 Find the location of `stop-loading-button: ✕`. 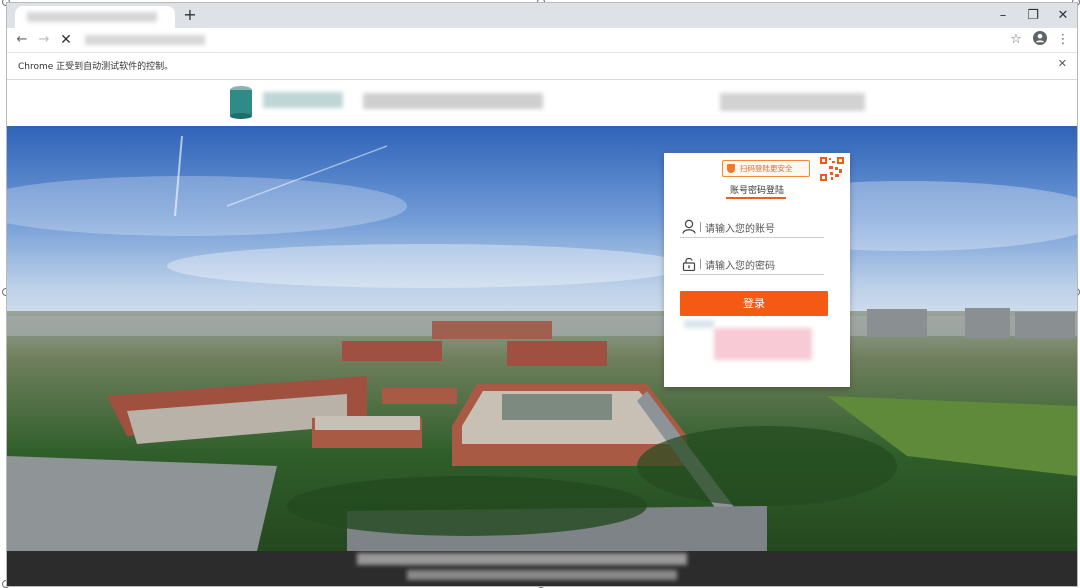

stop-loading-button: ✕ is located at coordinates (66, 40).